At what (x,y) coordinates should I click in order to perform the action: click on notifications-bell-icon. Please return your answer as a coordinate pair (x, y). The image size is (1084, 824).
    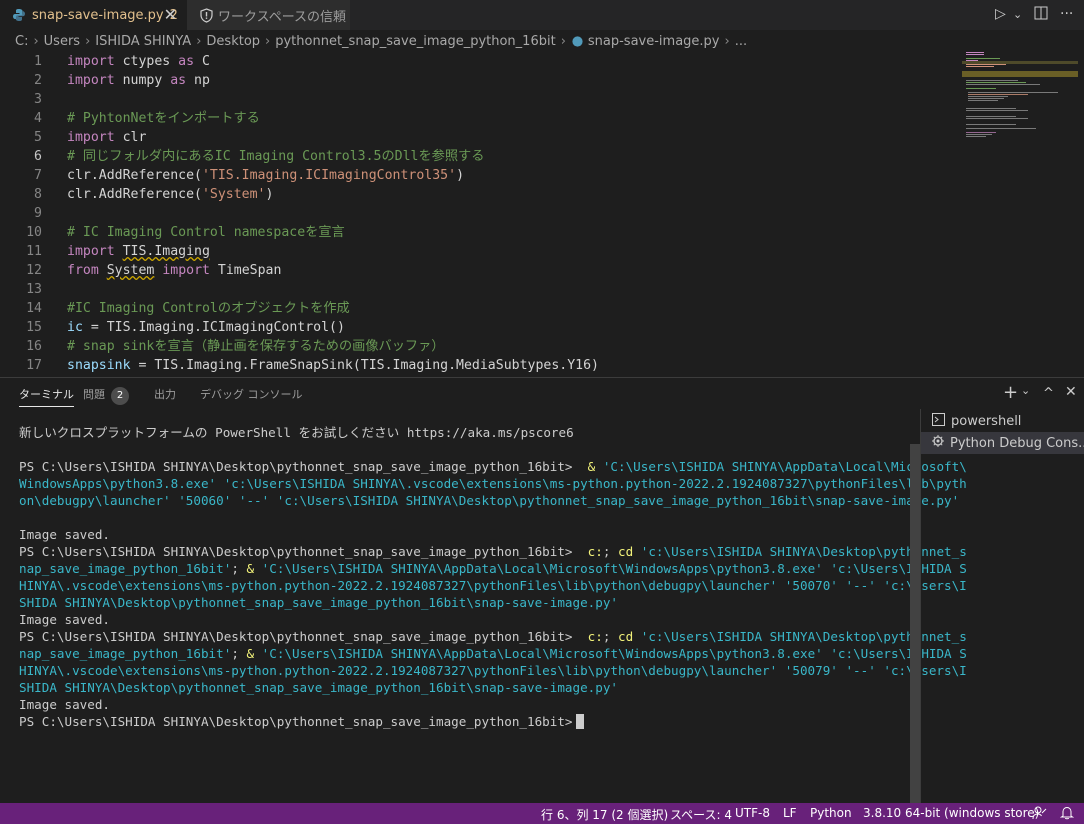
    Looking at the image, I should click on (1067, 814).